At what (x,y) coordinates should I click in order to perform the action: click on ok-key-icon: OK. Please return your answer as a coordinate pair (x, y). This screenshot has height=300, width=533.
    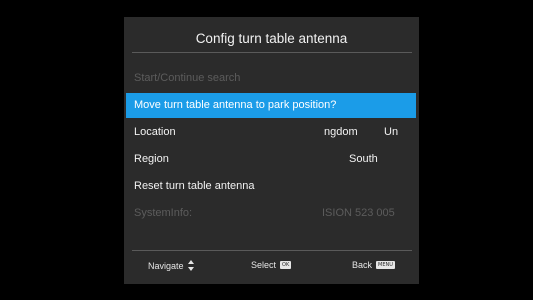
    Looking at the image, I should click on (286, 265).